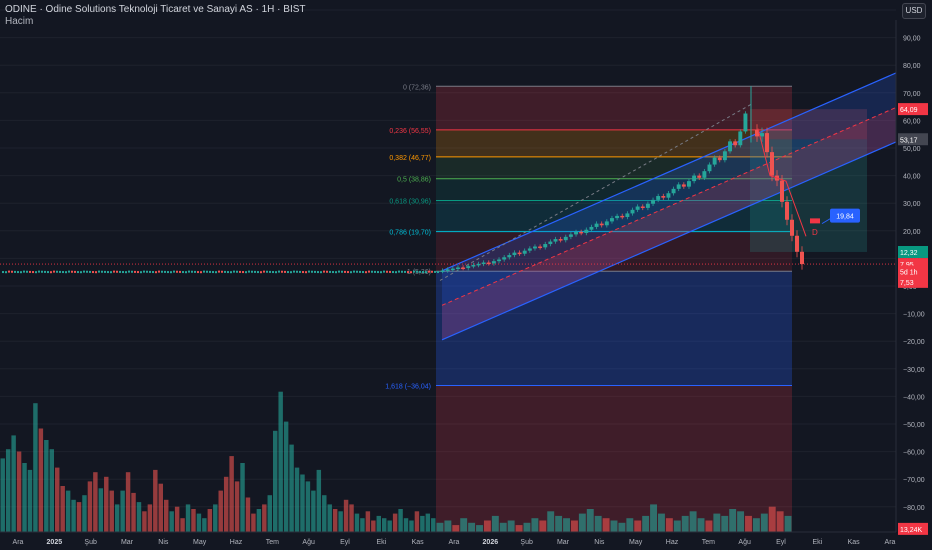 The width and height of the screenshot is (932, 550). What do you see at coordinates (155, 22) in the screenshot?
I see `volume-indicator-label: Hacim` at bounding box center [155, 22].